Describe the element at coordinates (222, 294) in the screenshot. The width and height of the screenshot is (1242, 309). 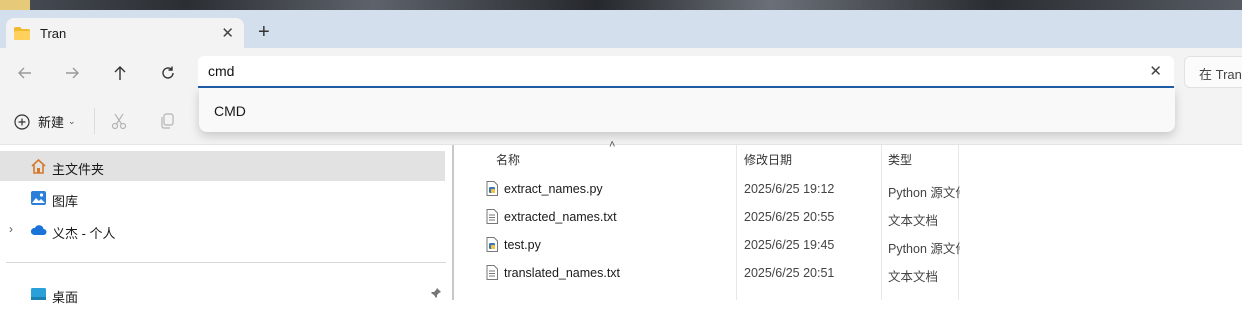
I see `sidebar-item-desktop: 桌面` at that location.